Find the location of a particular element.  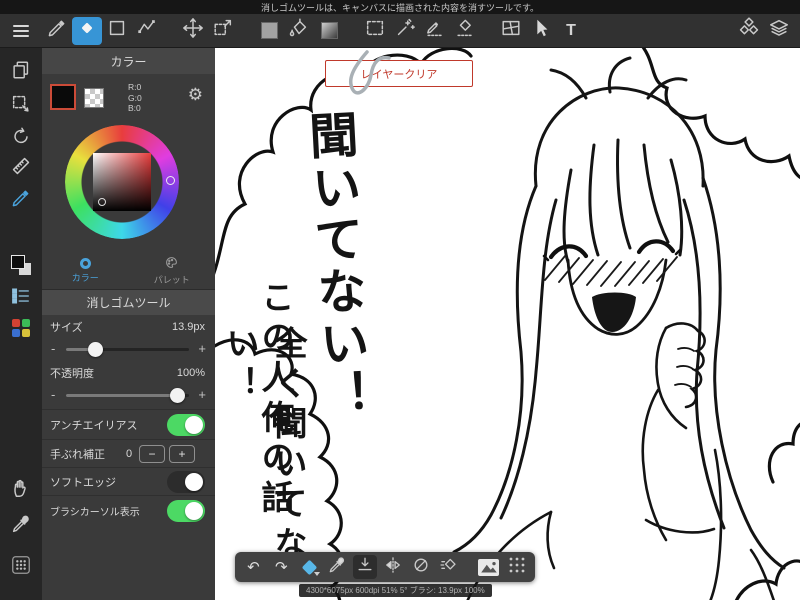

hue-marker is located at coordinates (170, 180).